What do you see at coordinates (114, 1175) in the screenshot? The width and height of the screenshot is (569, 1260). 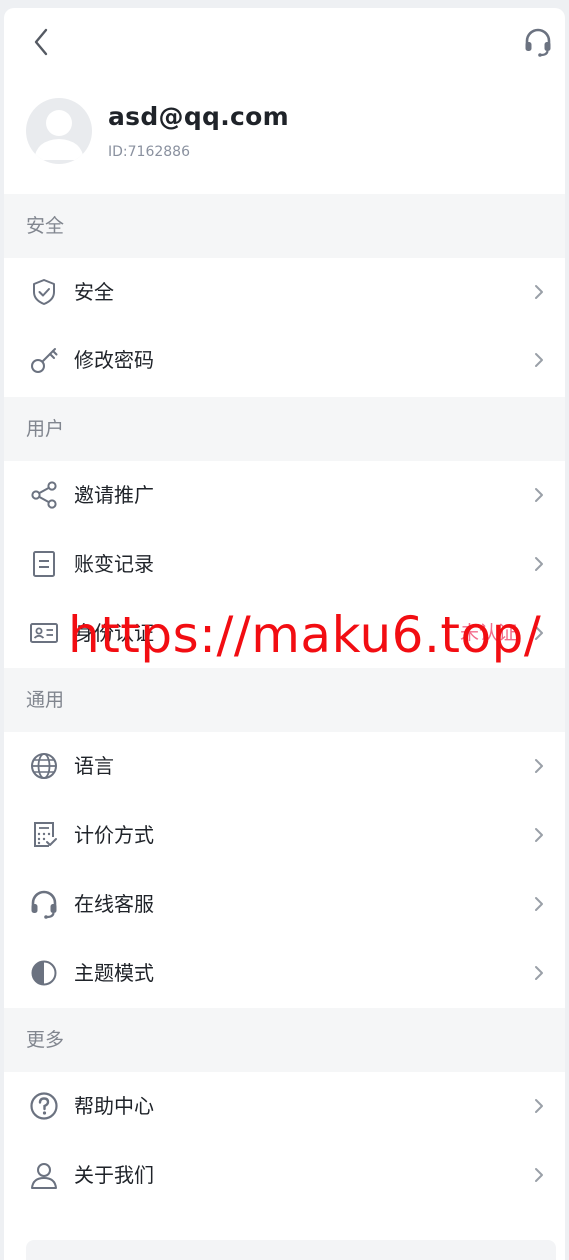 I see `menu-item-label: 关于我们` at bounding box center [114, 1175].